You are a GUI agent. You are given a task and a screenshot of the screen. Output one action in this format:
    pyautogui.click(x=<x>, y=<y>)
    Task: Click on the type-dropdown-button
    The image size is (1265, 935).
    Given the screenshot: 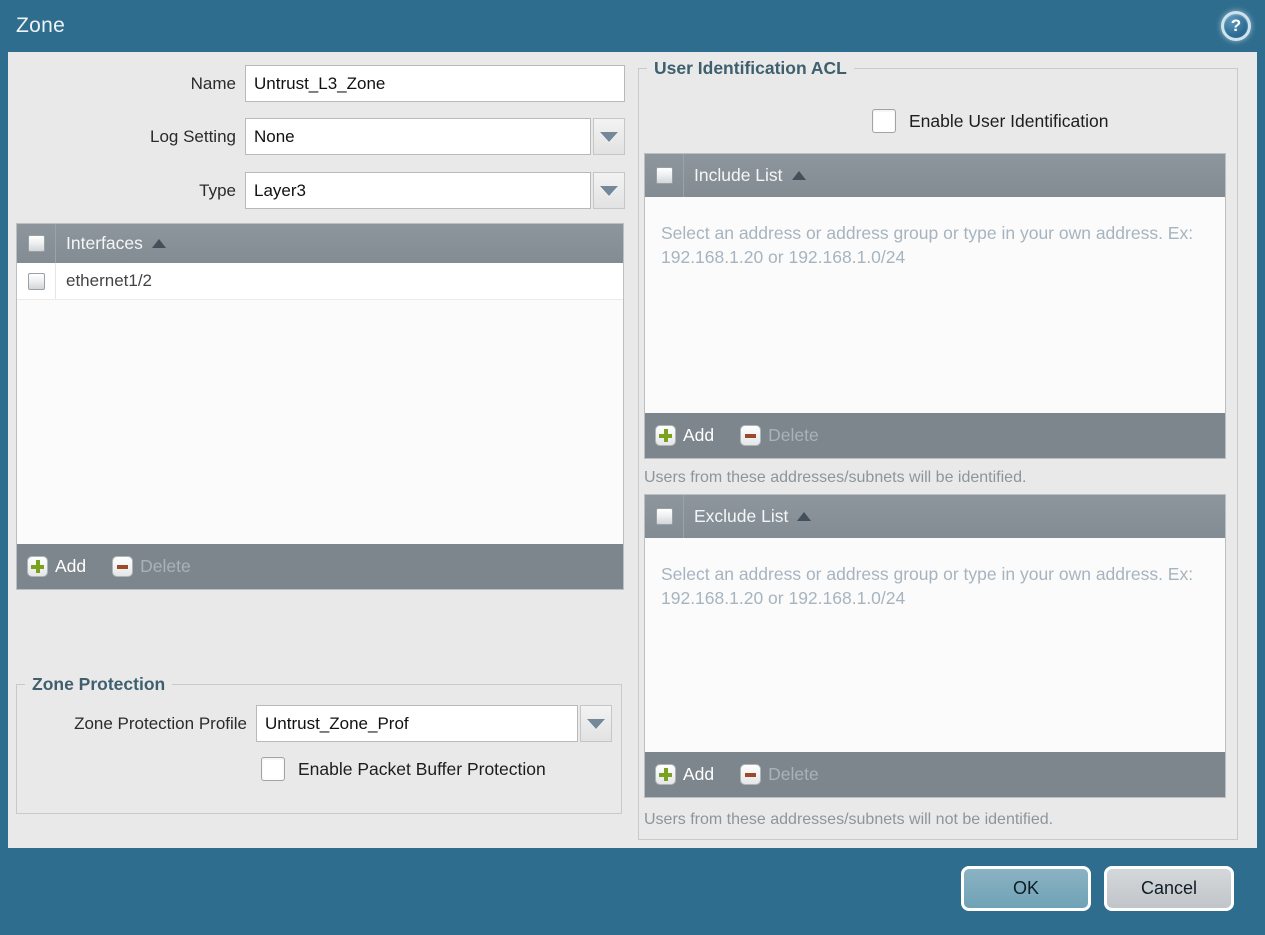 What is the action you would take?
    pyautogui.click(x=609, y=190)
    